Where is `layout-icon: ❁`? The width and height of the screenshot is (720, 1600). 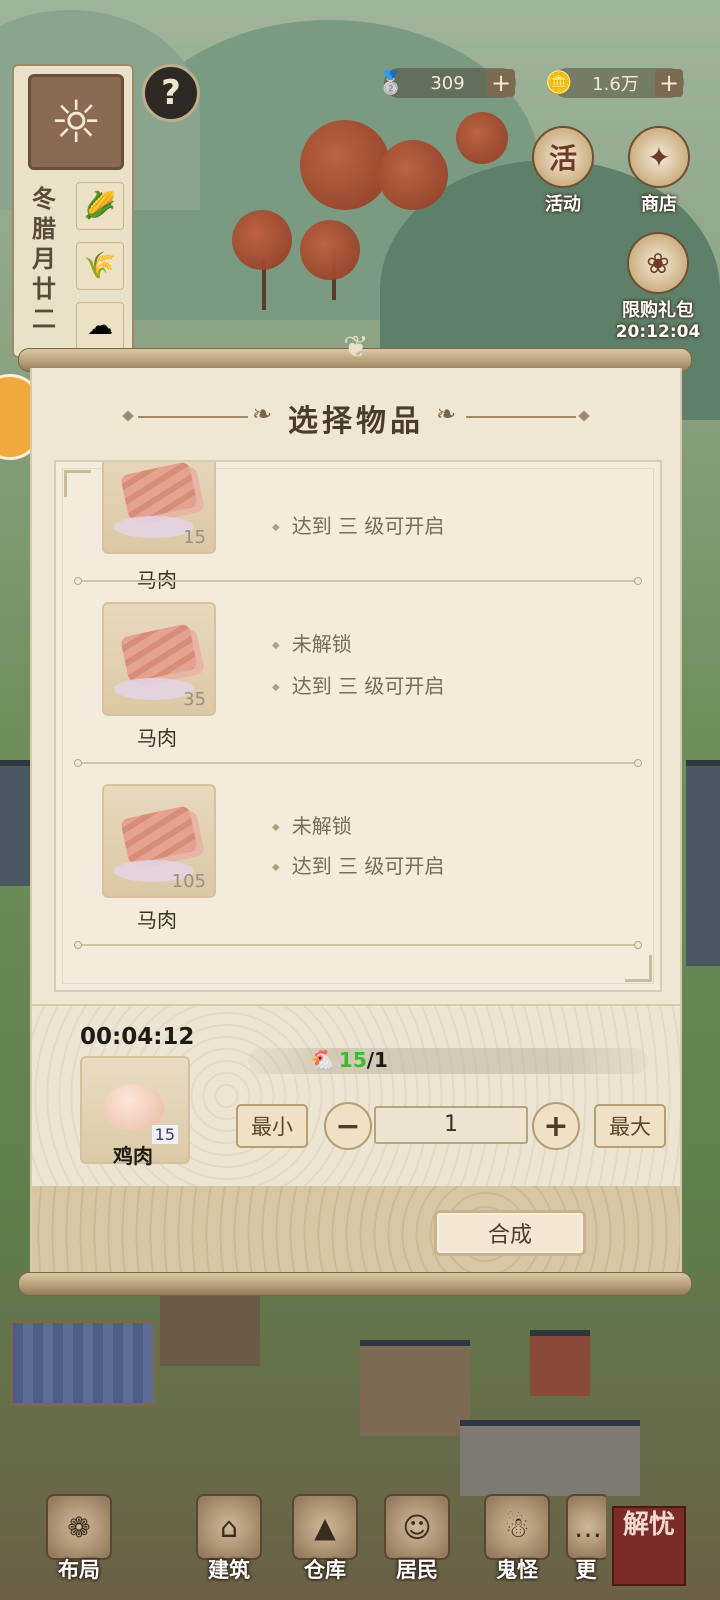 layout-icon: ❁ is located at coordinates (79, 1527).